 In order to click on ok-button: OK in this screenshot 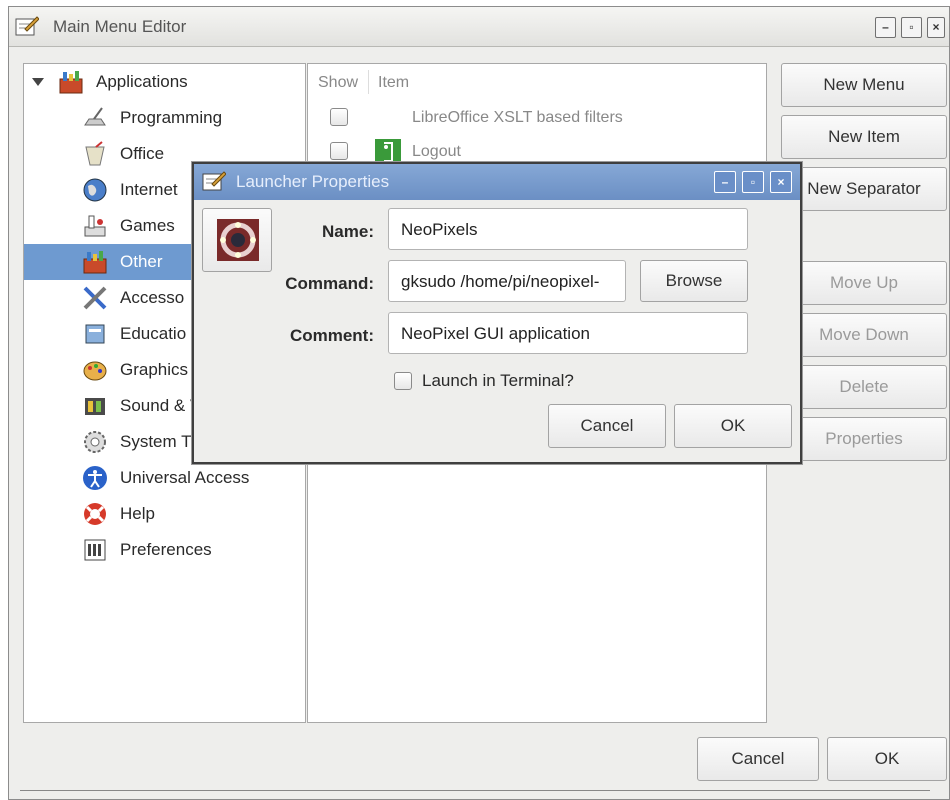, I will do `click(887, 759)`.